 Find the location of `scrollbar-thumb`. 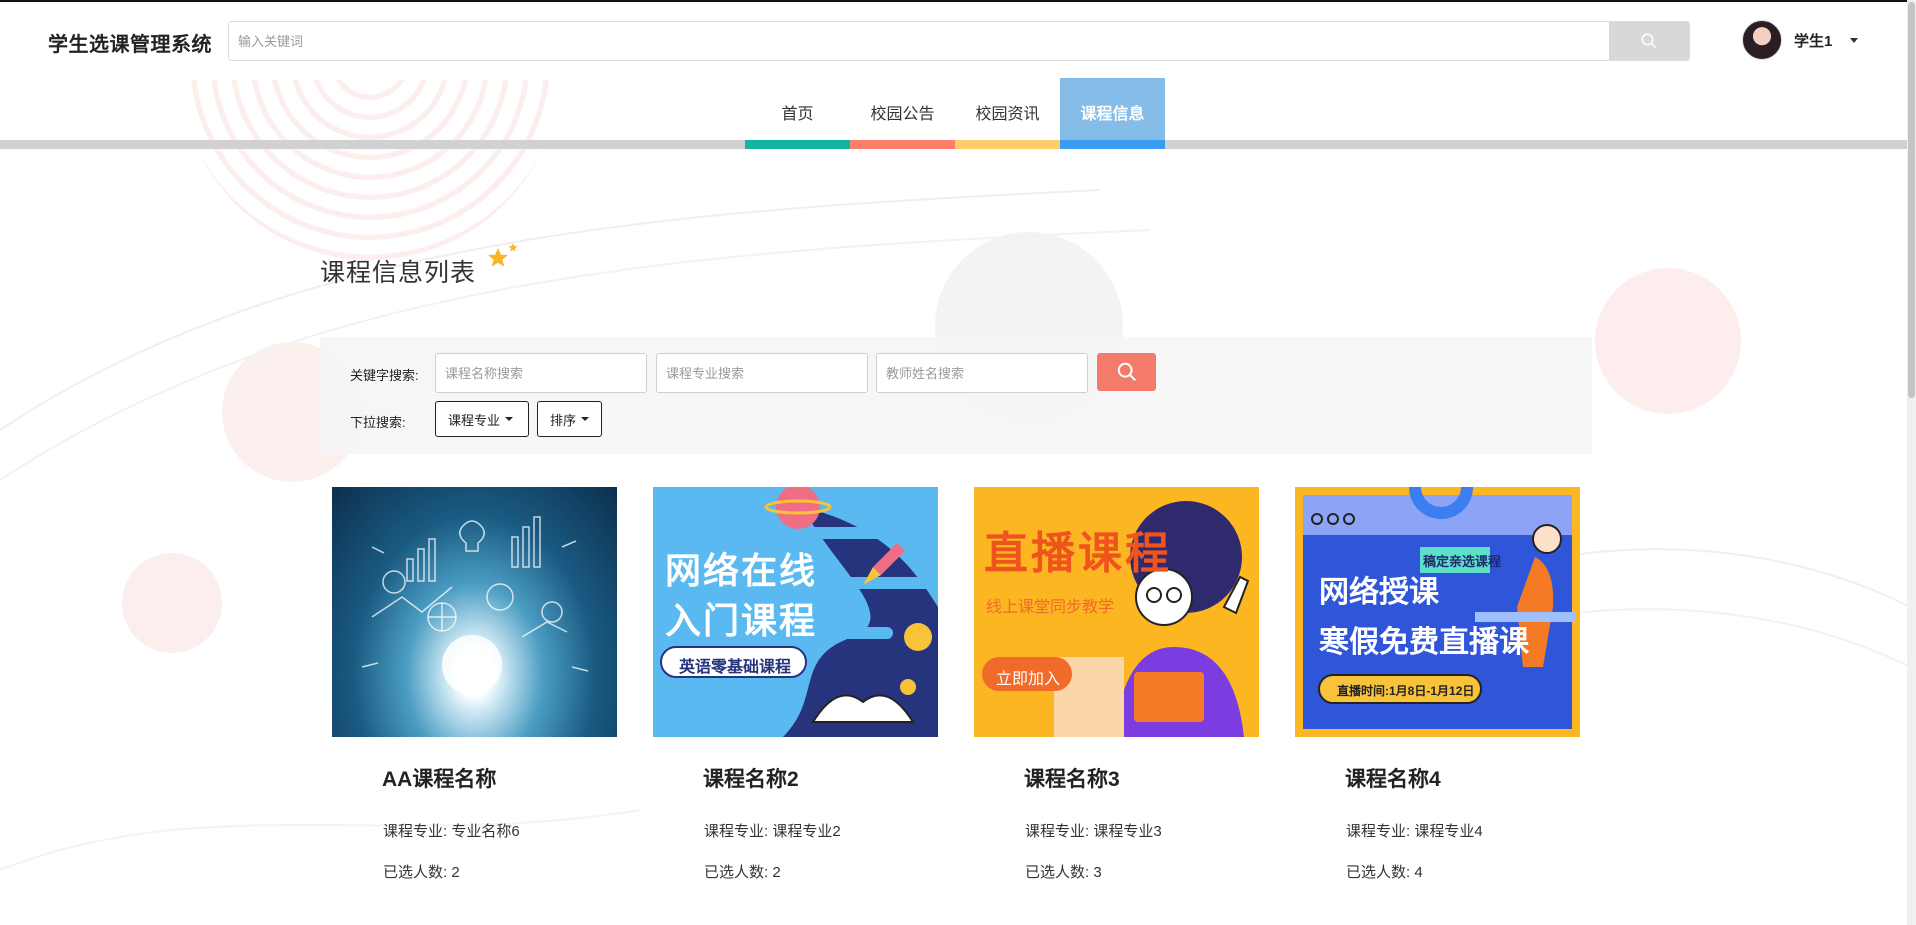

scrollbar-thumb is located at coordinates (1911, 200).